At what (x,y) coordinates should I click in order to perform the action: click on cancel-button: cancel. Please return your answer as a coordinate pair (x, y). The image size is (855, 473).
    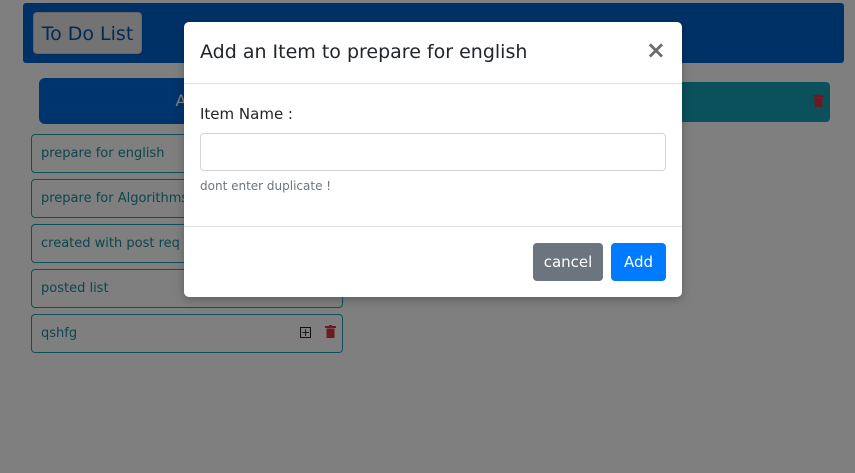
    Looking at the image, I should click on (568, 262).